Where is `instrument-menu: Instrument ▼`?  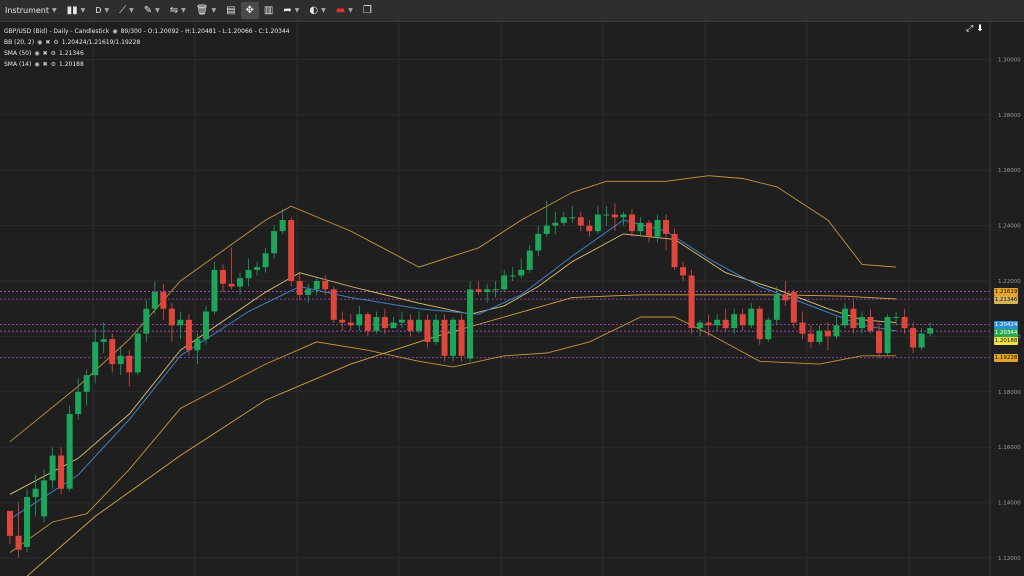 instrument-menu: Instrument ▼ is located at coordinates (31, 10).